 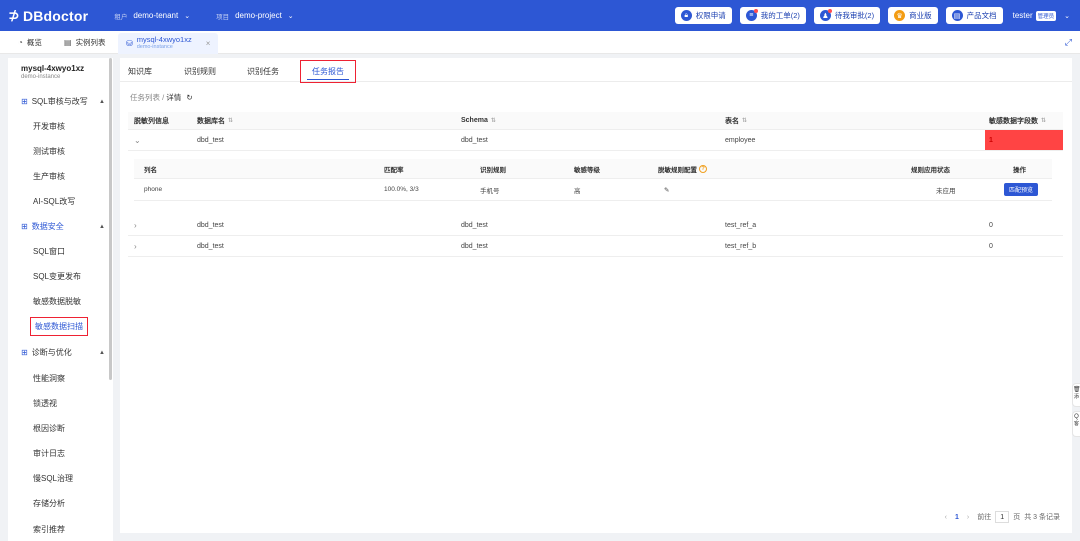 What do you see at coordinates (49, 529) in the screenshot?
I see `sidebar-item-index: 索引推荐` at bounding box center [49, 529].